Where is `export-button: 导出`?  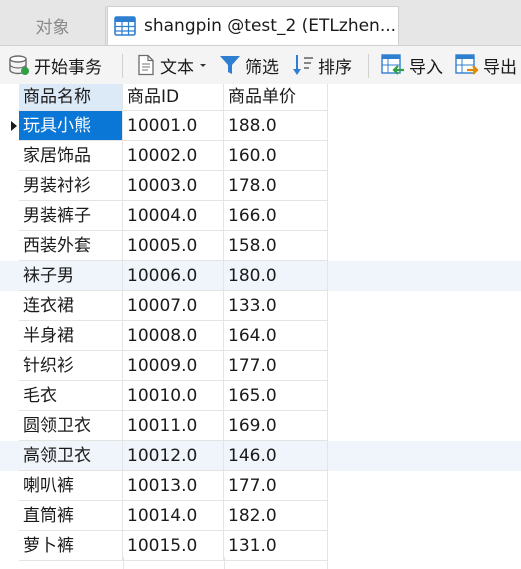 export-button: 导出 is located at coordinates (486, 65).